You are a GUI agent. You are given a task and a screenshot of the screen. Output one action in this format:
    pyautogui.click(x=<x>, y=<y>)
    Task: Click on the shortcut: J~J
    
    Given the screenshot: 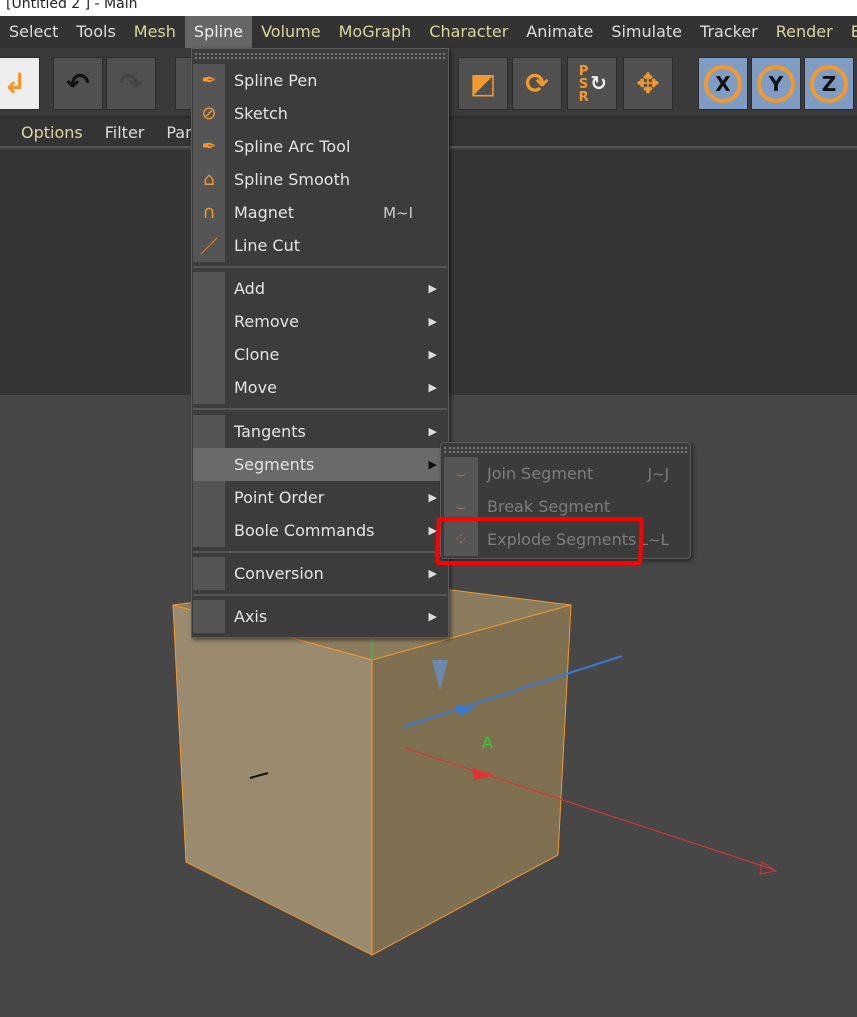 What is the action you would take?
    pyautogui.click(x=658, y=473)
    